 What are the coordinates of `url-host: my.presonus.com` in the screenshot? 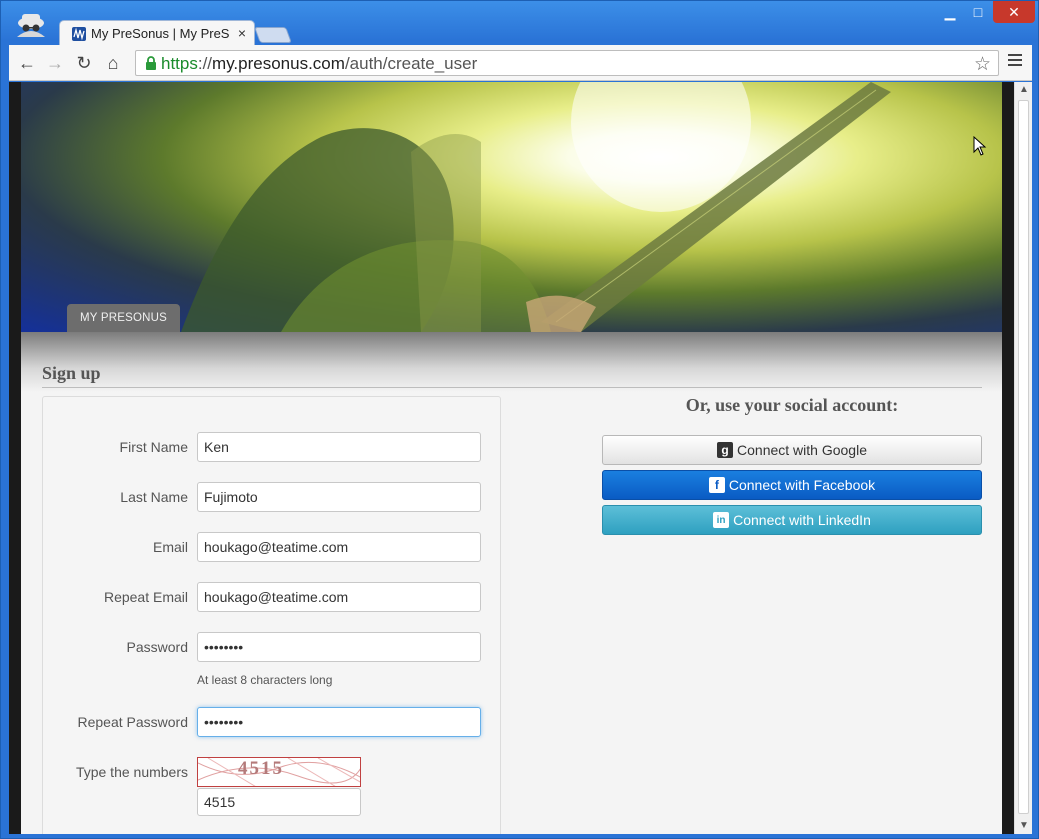 It's located at (278, 63).